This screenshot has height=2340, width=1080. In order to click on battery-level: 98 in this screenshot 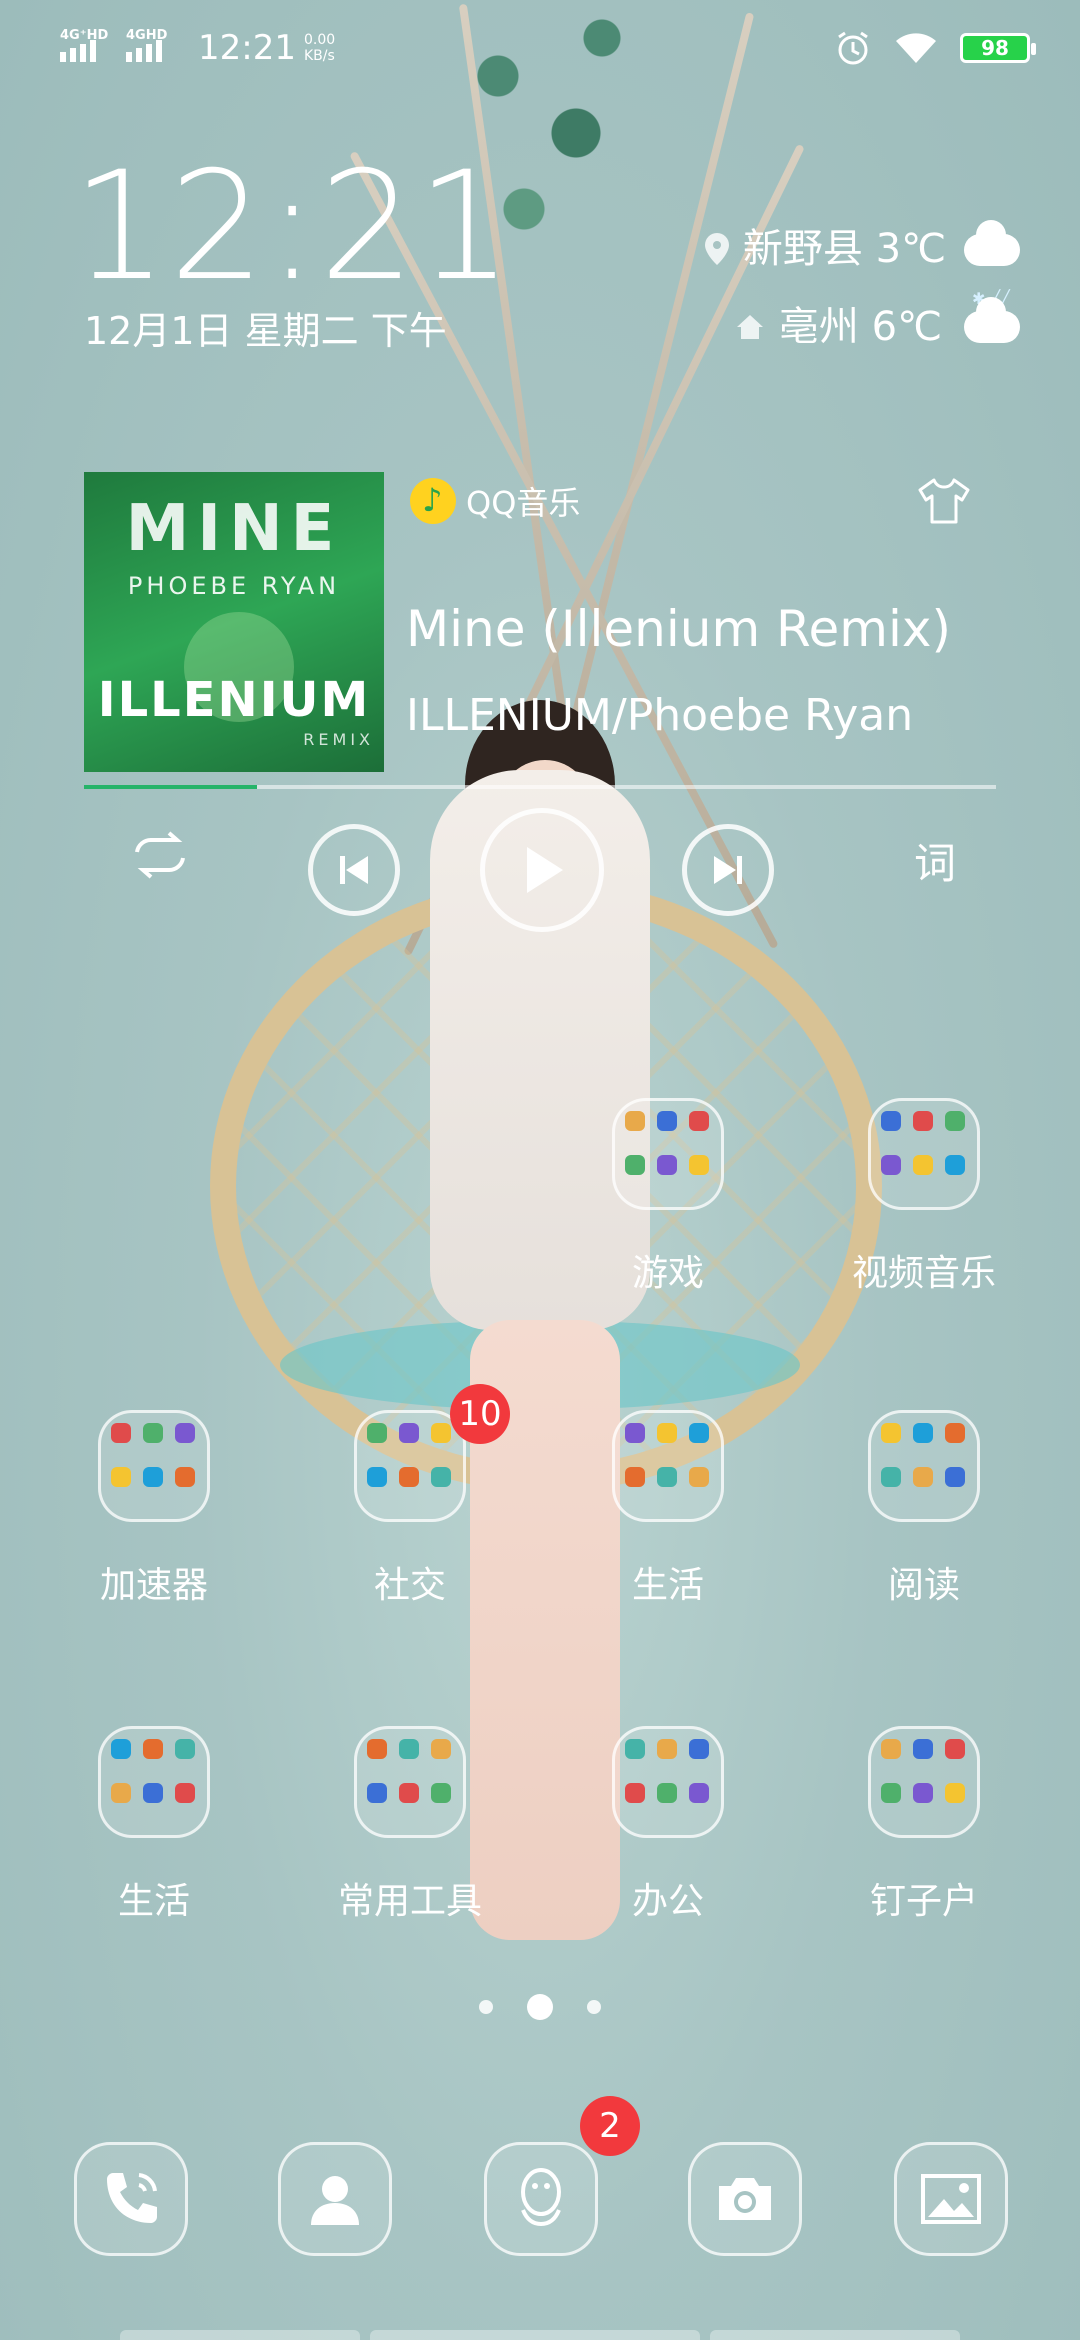, I will do `click(995, 48)`.